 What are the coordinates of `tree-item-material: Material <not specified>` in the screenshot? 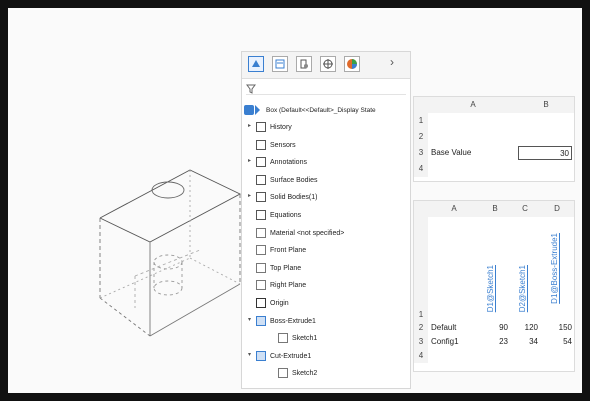 It's located at (326, 233).